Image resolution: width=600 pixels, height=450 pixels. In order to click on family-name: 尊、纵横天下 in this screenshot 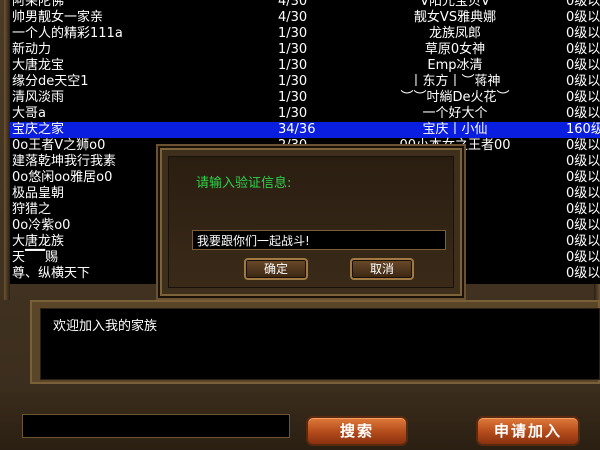, I will do `click(51, 273)`.